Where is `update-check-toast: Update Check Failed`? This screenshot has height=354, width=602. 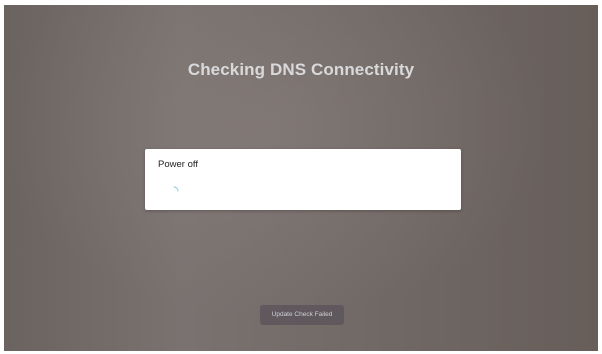 update-check-toast: Update Check Failed is located at coordinates (302, 315).